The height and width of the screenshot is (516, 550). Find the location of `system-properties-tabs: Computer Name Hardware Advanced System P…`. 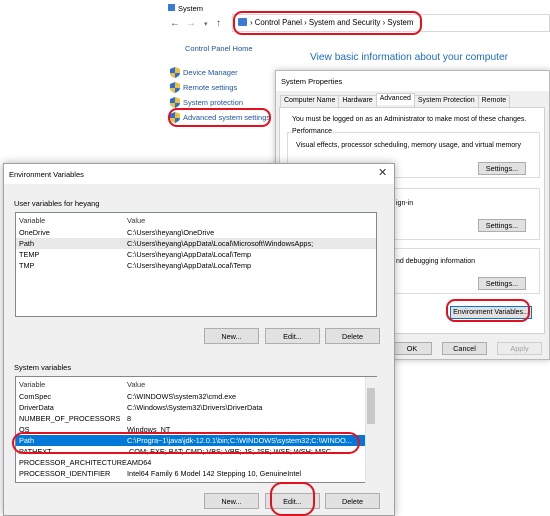

system-properties-tabs: Computer Name Hardware Advanced System P… is located at coordinates (395, 100).